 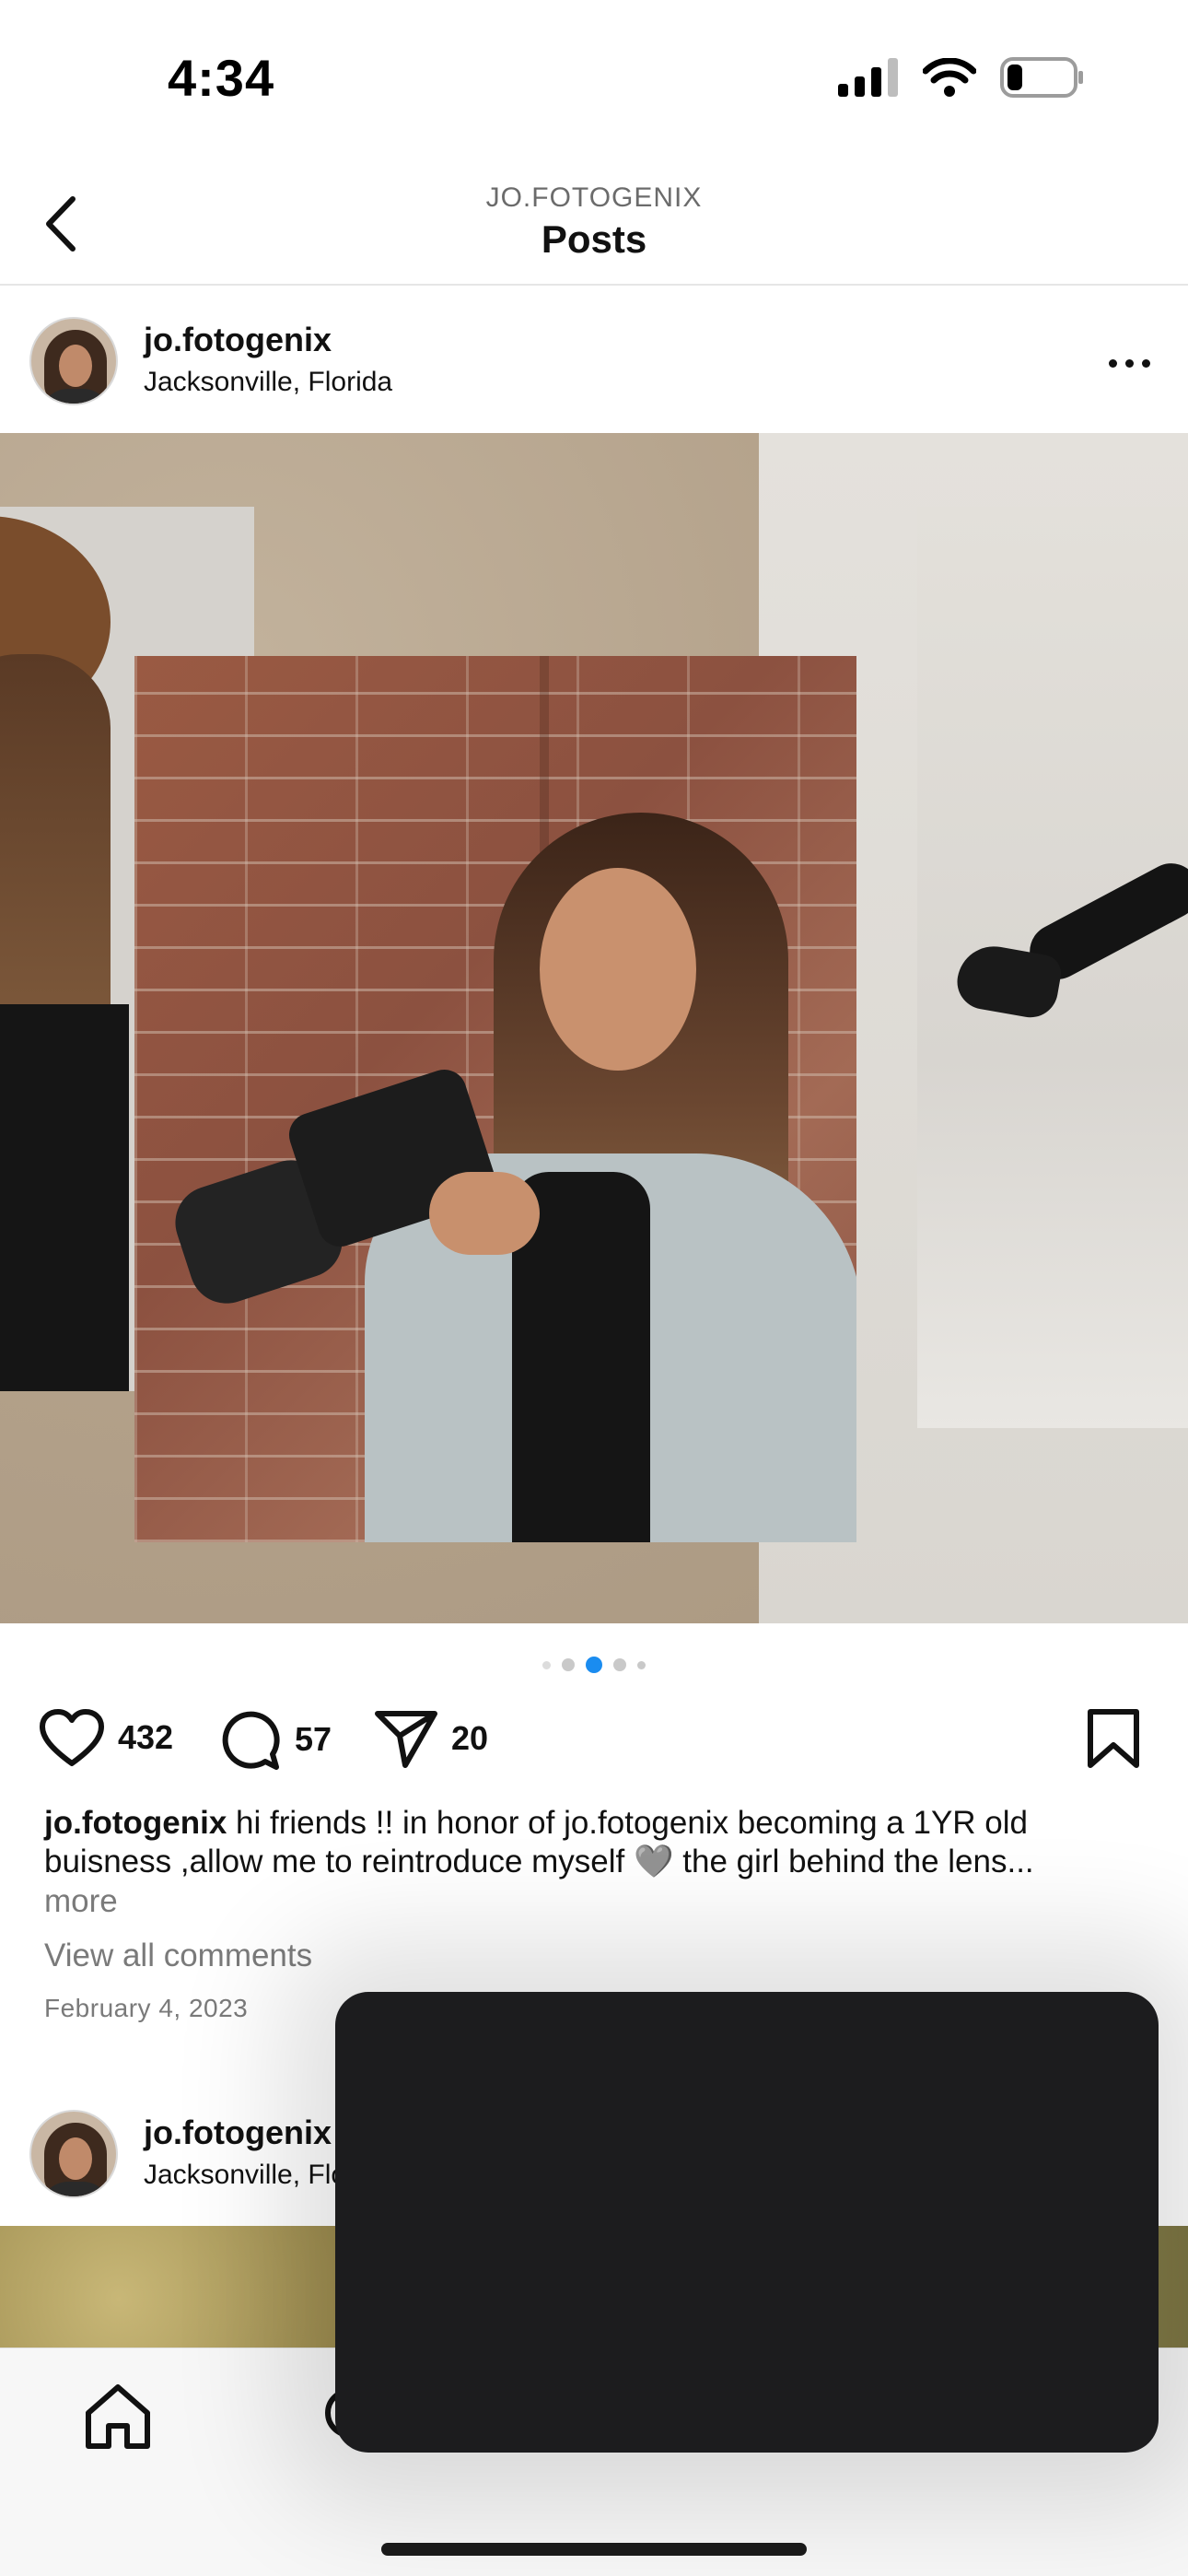 I want to click on share-count: 20, so click(x=469, y=1738).